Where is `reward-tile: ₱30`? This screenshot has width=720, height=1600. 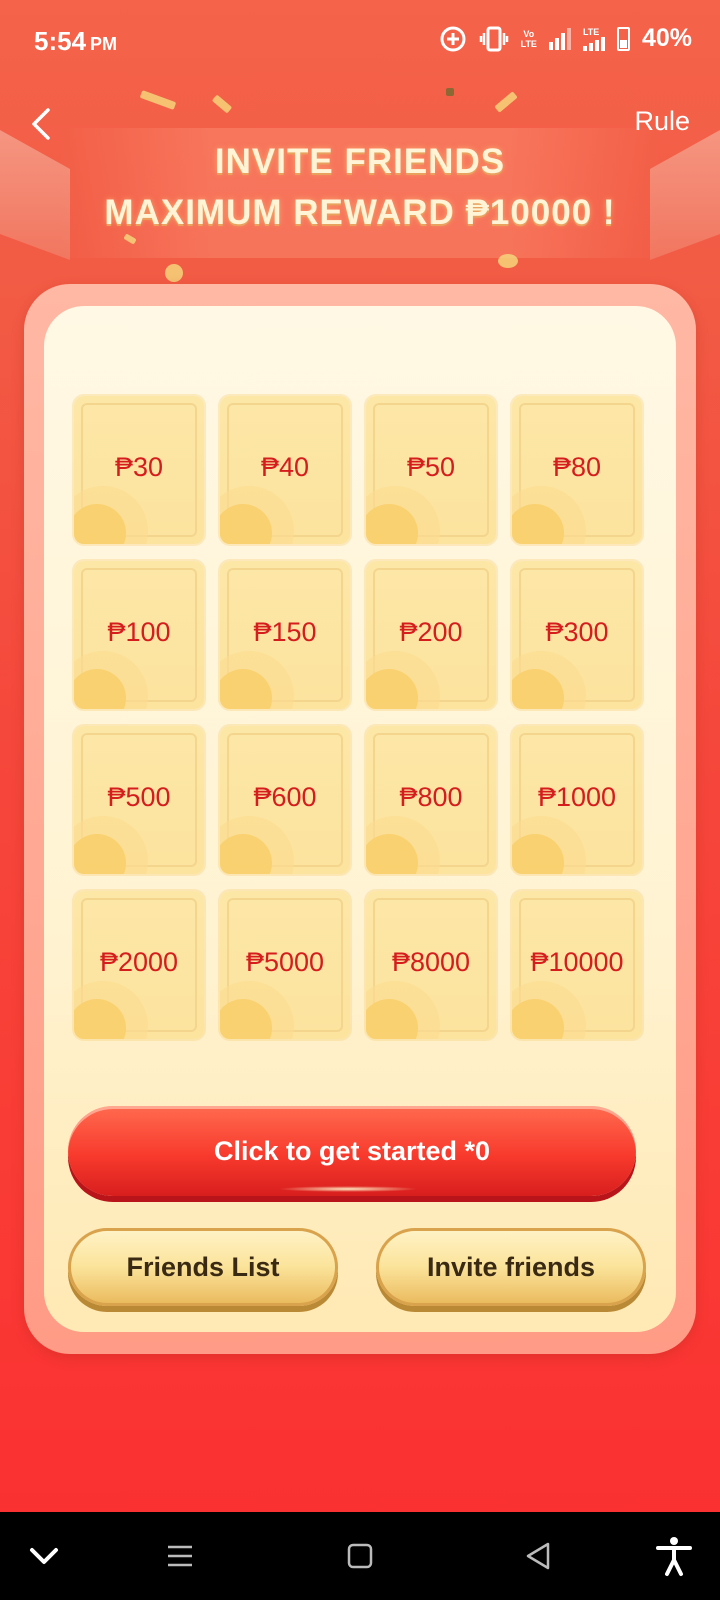 reward-tile: ₱30 is located at coordinates (139, 470).